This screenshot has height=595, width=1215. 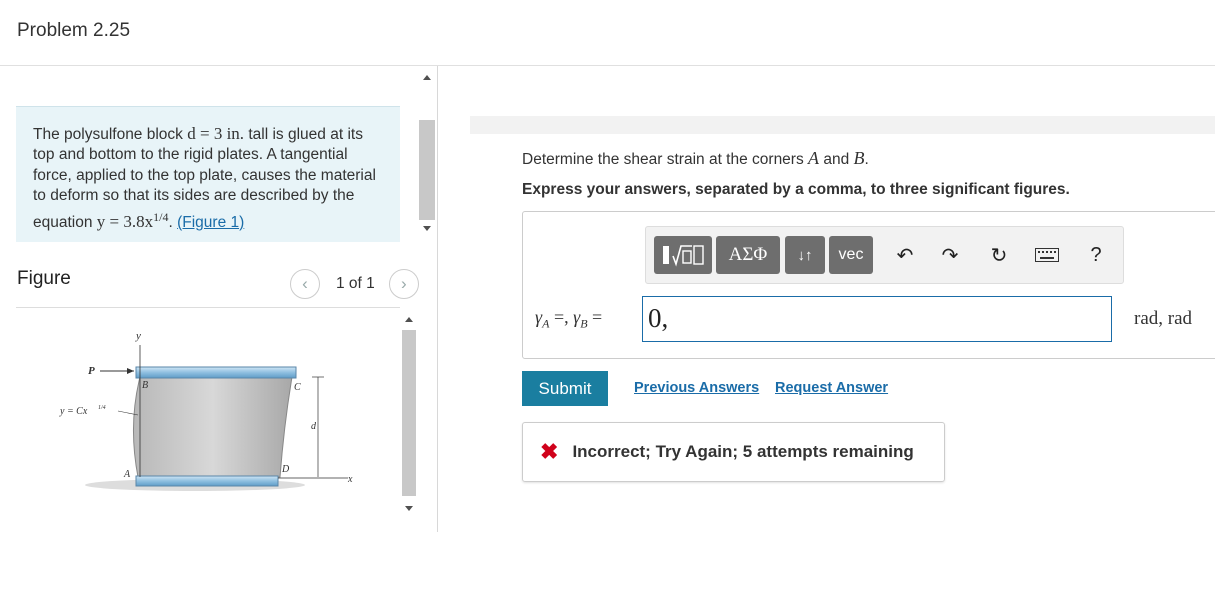 What do you see at coordinates (212, 427) in the screenshot?
I see `polysulfone-block` at bounding box center [212, 427].